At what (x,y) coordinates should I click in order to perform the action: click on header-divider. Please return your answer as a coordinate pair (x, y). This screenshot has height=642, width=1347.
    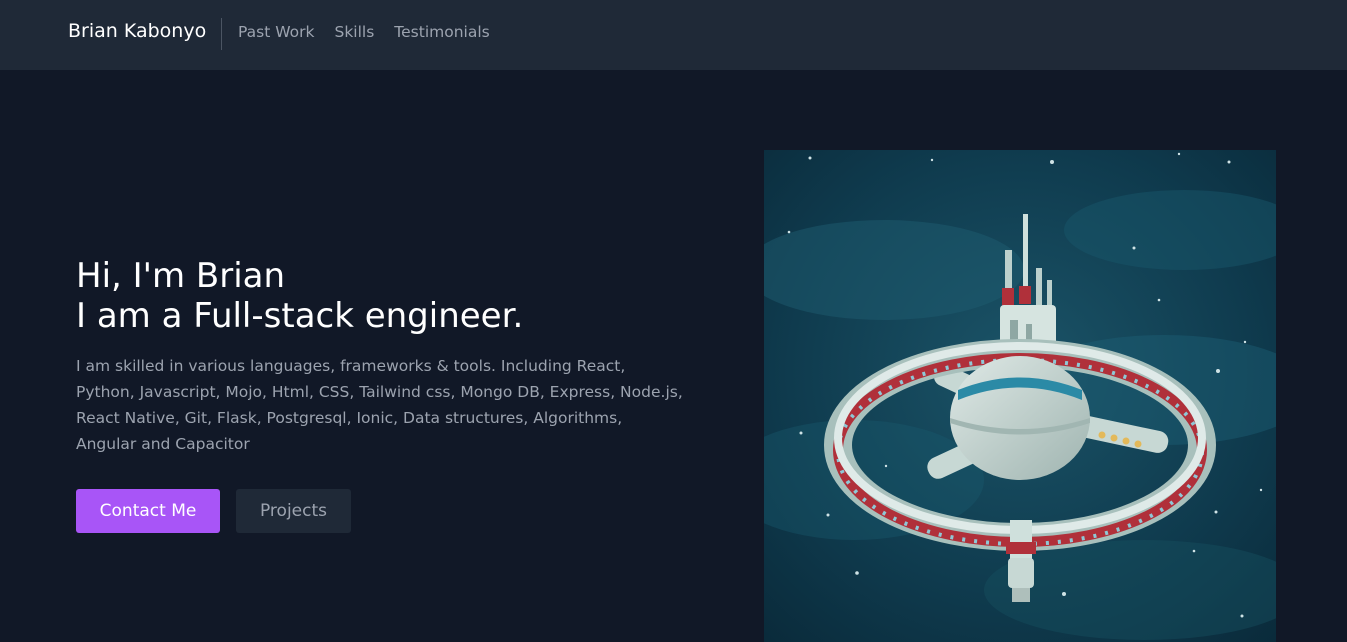
    Looking at the image, I should click on (221, 34).